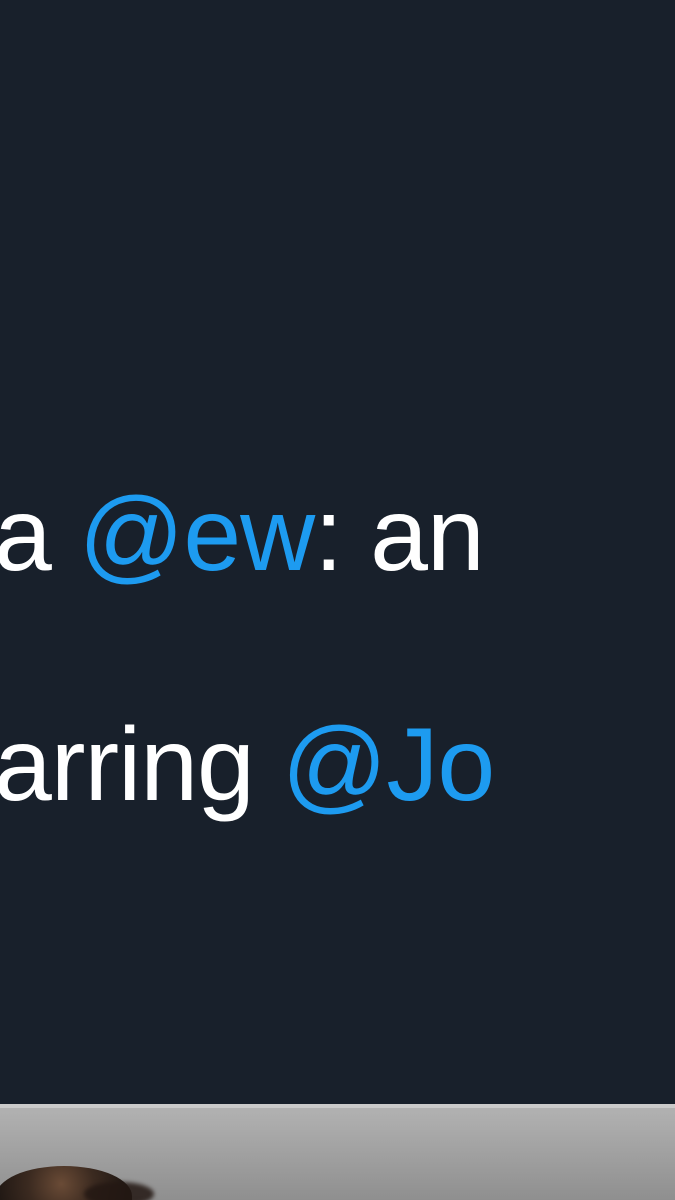 The height and width of the screenshot is (1200, 675). What do you see at coordinates (119, 1191) in the screenshot?
I see `photo-subject-shadow` at bounding box center [119, 1191].